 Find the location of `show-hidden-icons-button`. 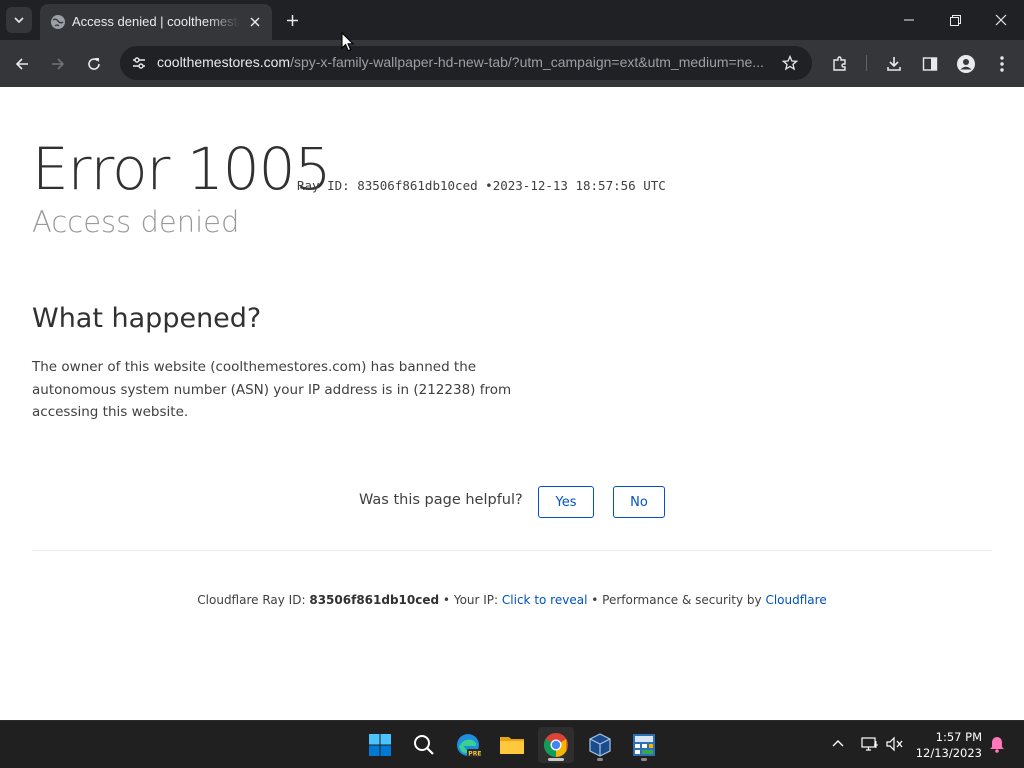

show-hidden-icons-button is located at coordinates (838, 744).